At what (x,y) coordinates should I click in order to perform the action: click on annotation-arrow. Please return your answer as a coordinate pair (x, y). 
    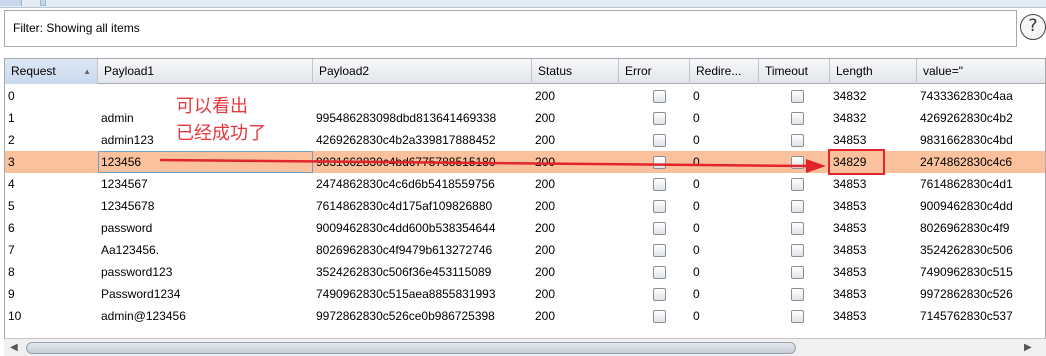
    Looking at the image, I should click on (492, 165).